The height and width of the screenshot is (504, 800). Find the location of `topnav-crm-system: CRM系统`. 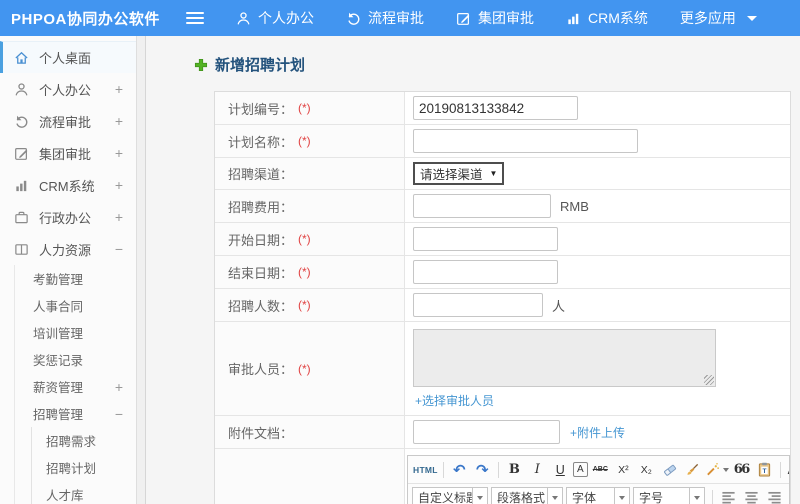

topnav-crm-system: CRM系统 is located at coordinates (607, 18).